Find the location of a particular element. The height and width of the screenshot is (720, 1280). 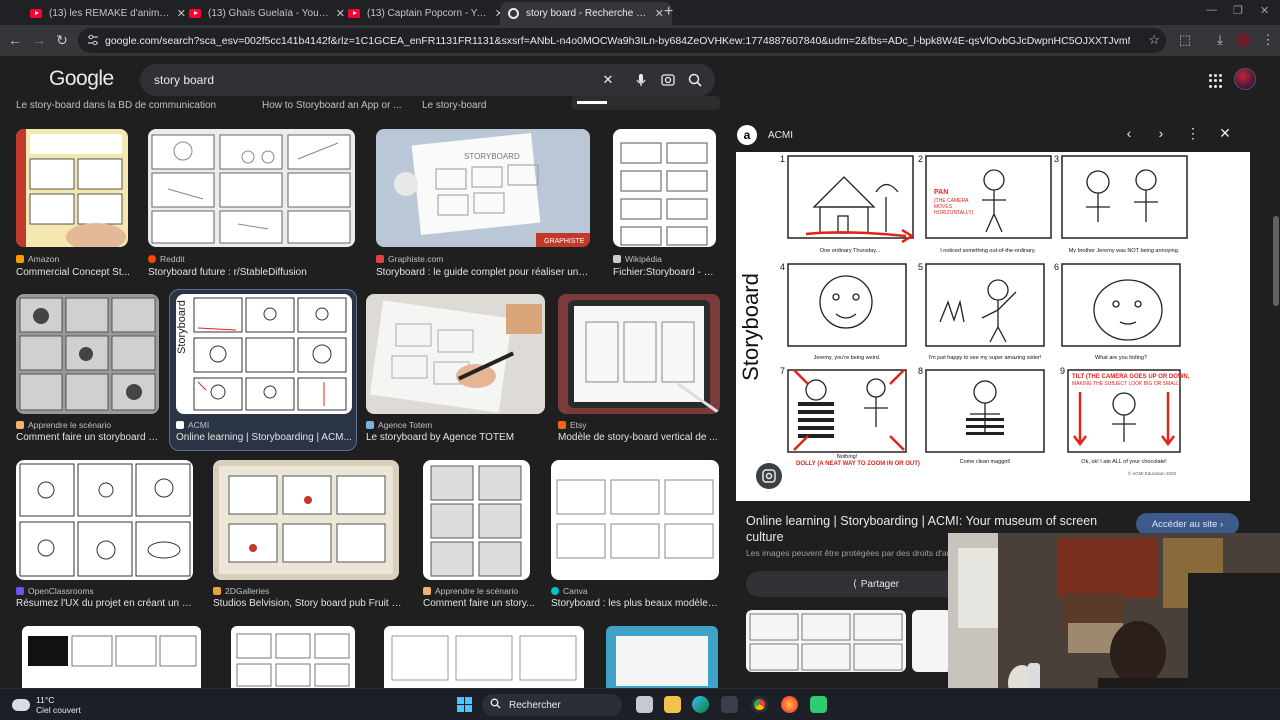

tab-2: (13) Ghaïs Guelaïa - YouTube ✕ is located at coordinates (267, 13).